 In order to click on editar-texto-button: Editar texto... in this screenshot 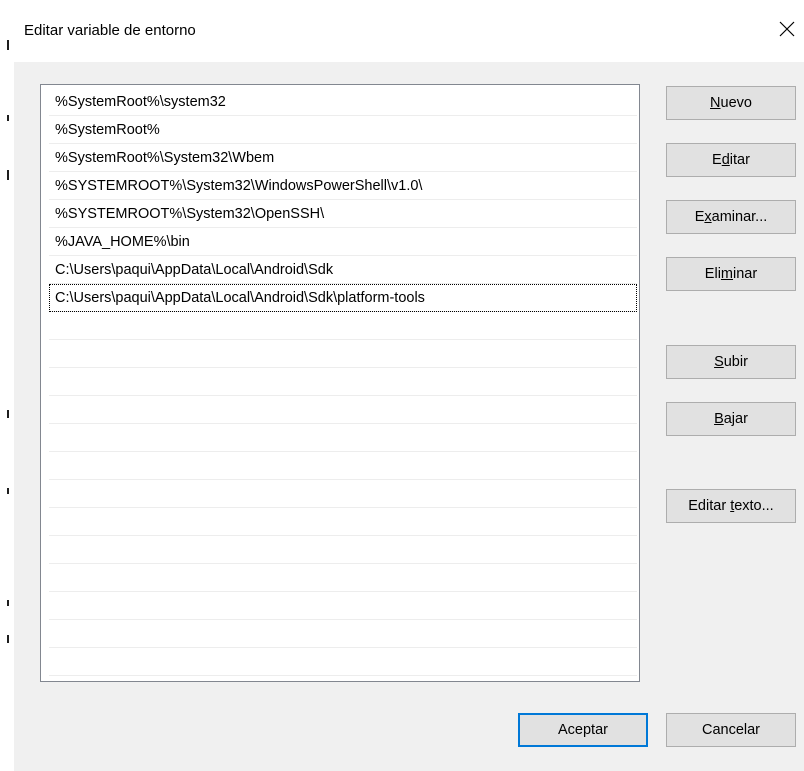, I will do `click(731, 506)`.